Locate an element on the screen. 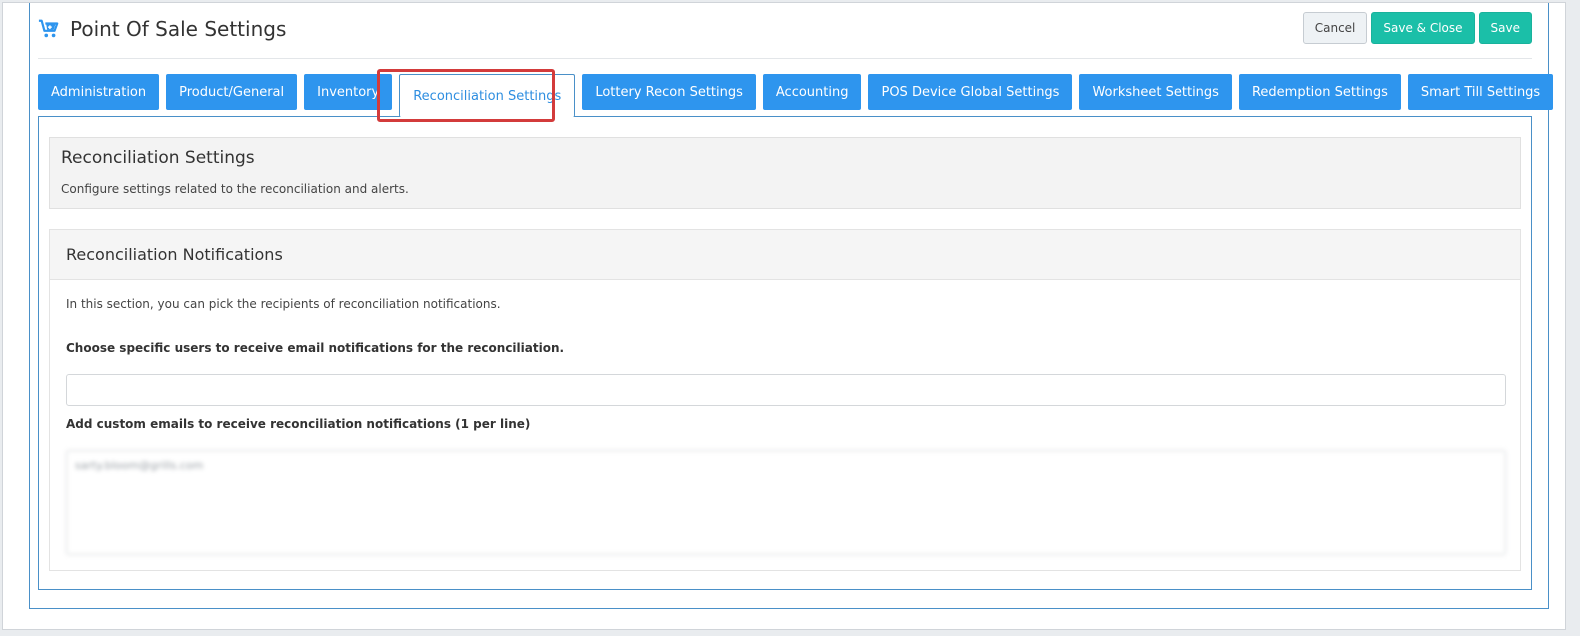 Image resolution: width=1580 pixels, height=636 pixels. tab-reconciliation-settings: Reconciliation Settings is located at coordinates (487, 95).